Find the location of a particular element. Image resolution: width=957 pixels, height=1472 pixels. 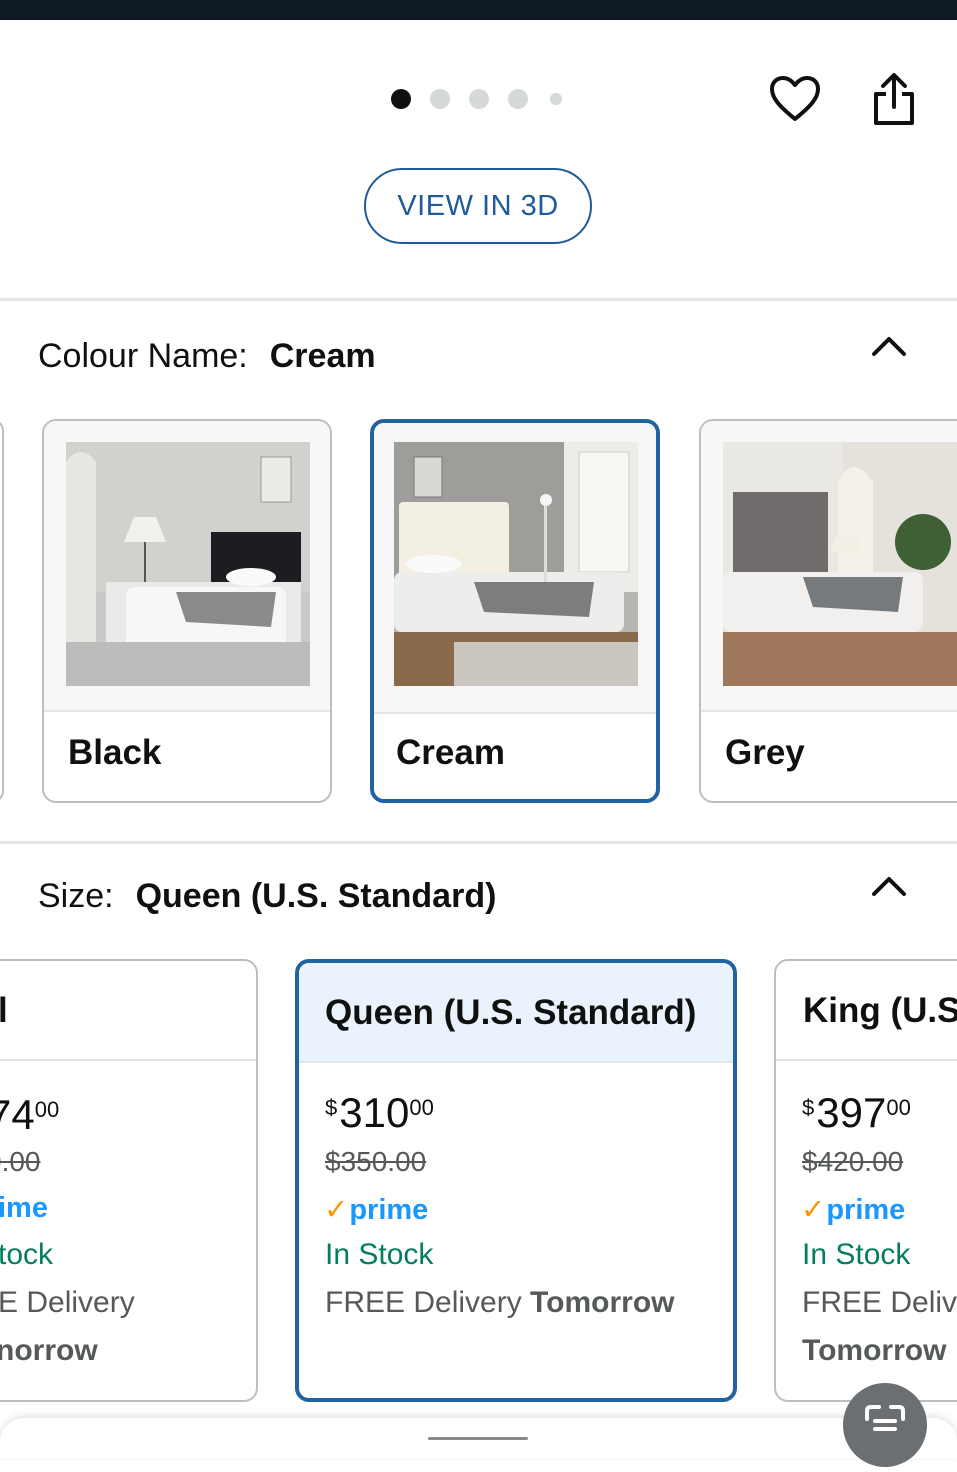

view-in-3d-button: VIEW IN 3D is located at coordinates (478, 206).